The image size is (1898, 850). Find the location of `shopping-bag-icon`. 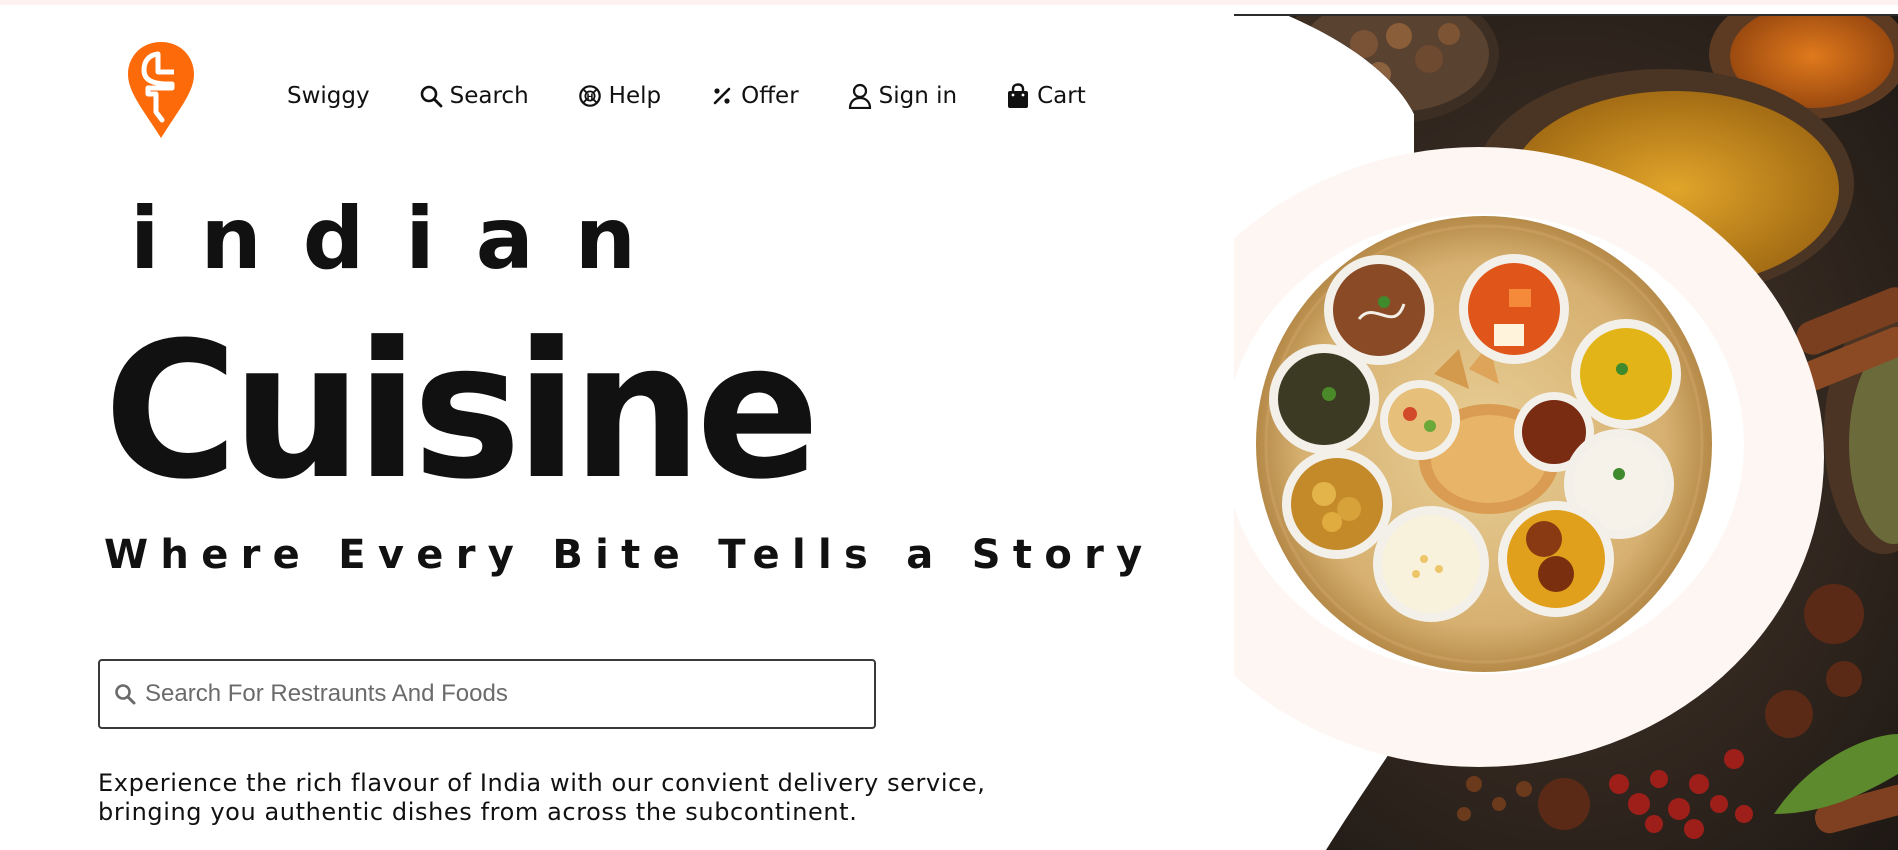

shopping-bag-icon is located at coordinates (1018, 95).